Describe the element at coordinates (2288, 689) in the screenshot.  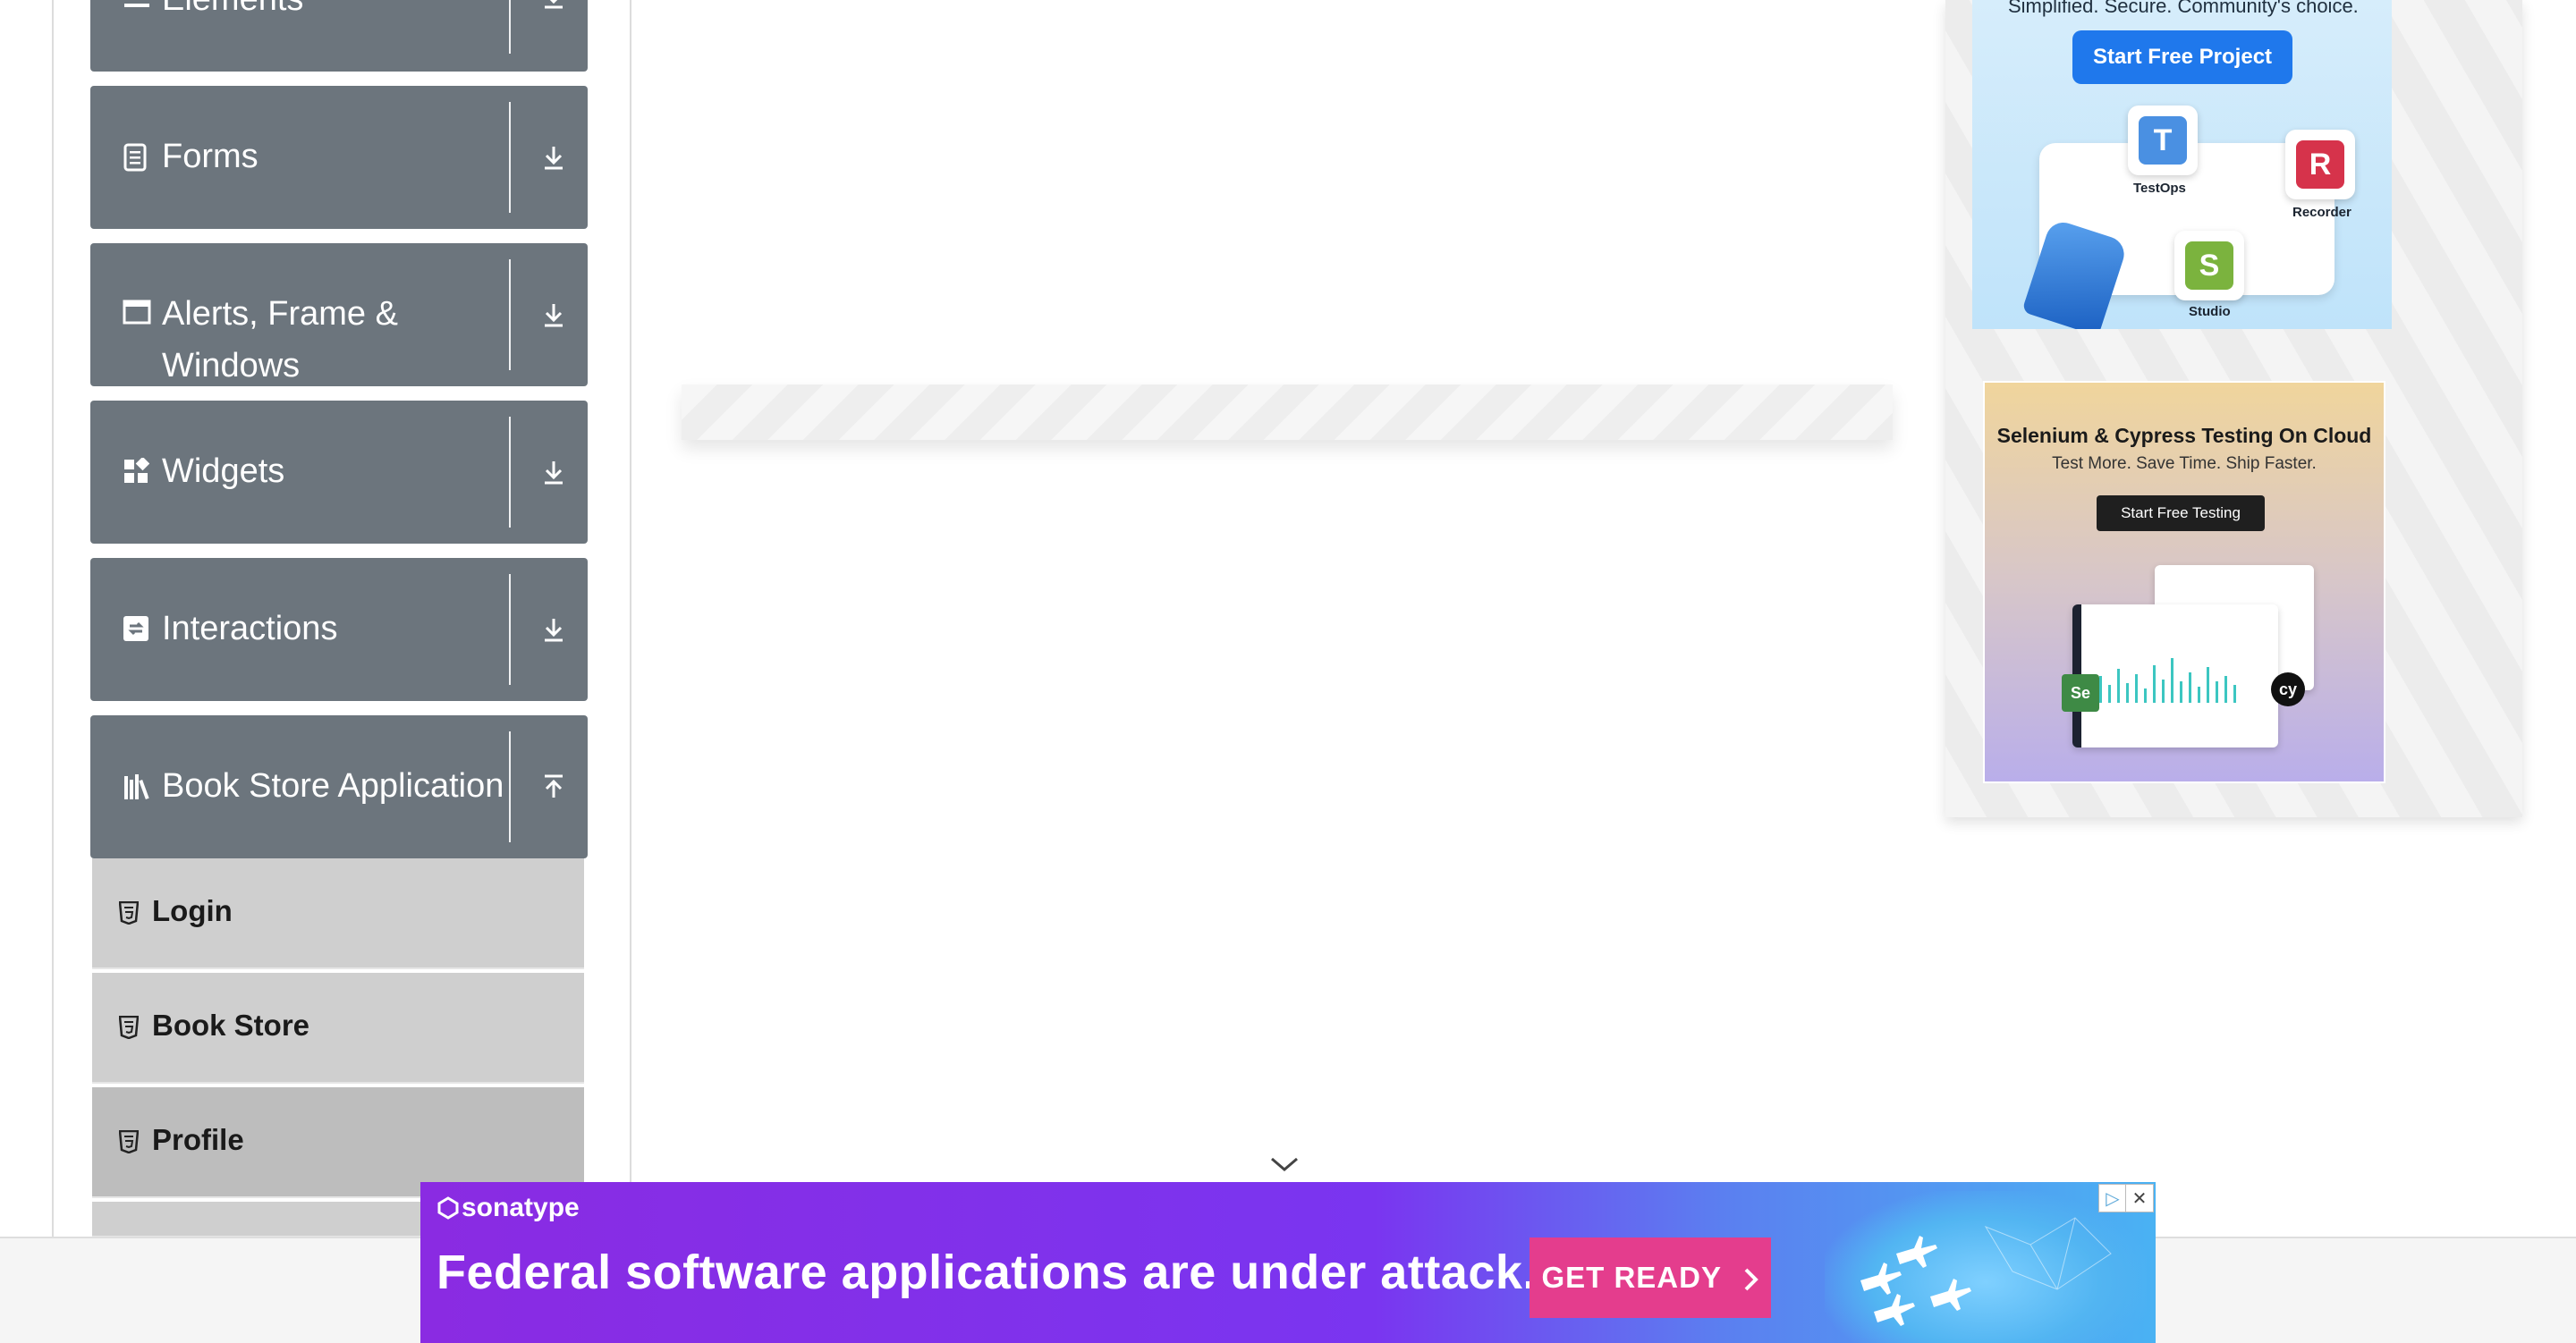
I see `cypress-badge: cy` at that location.